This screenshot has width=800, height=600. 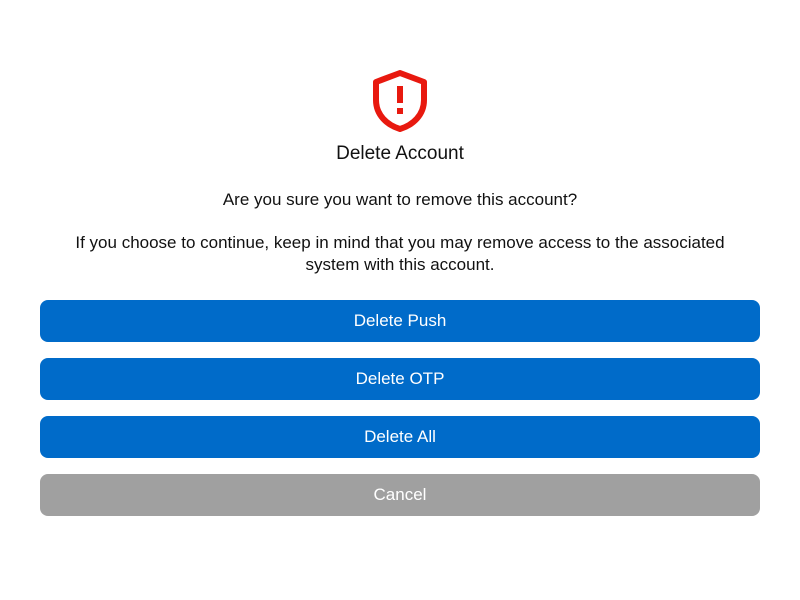 What do you see at coordinates (400, 101) in the screenshot?
I see `shield-alert-icon` at bounding box center [400, 101].